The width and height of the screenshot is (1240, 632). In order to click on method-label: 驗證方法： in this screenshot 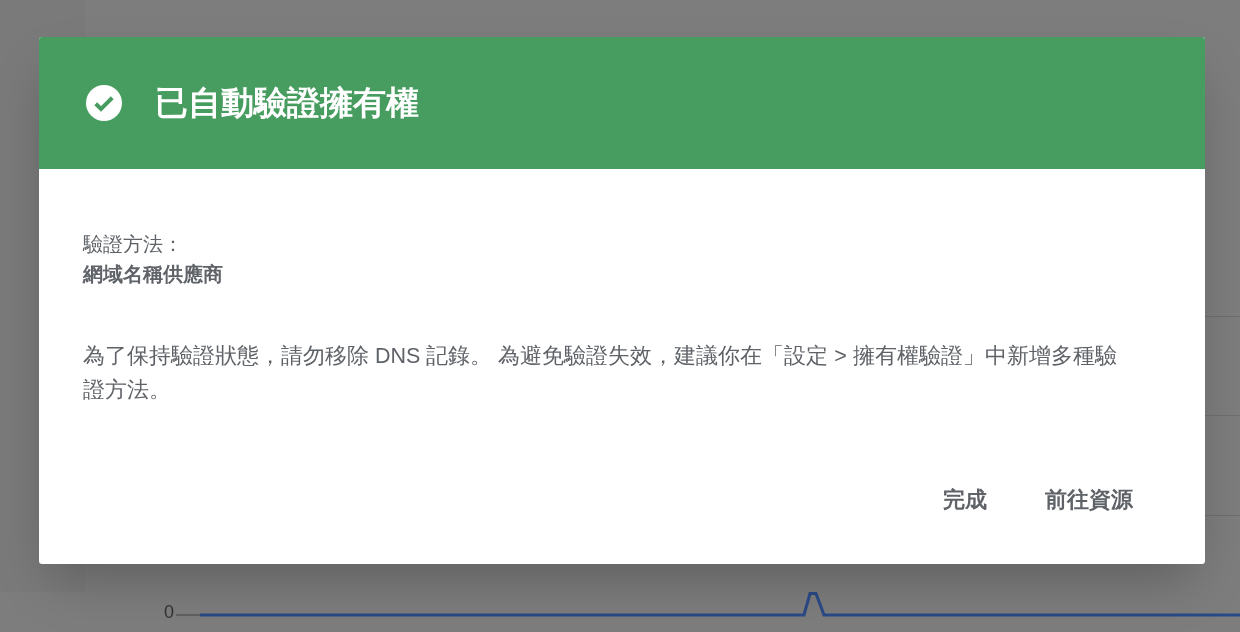, I will do `click(133, 244)`.